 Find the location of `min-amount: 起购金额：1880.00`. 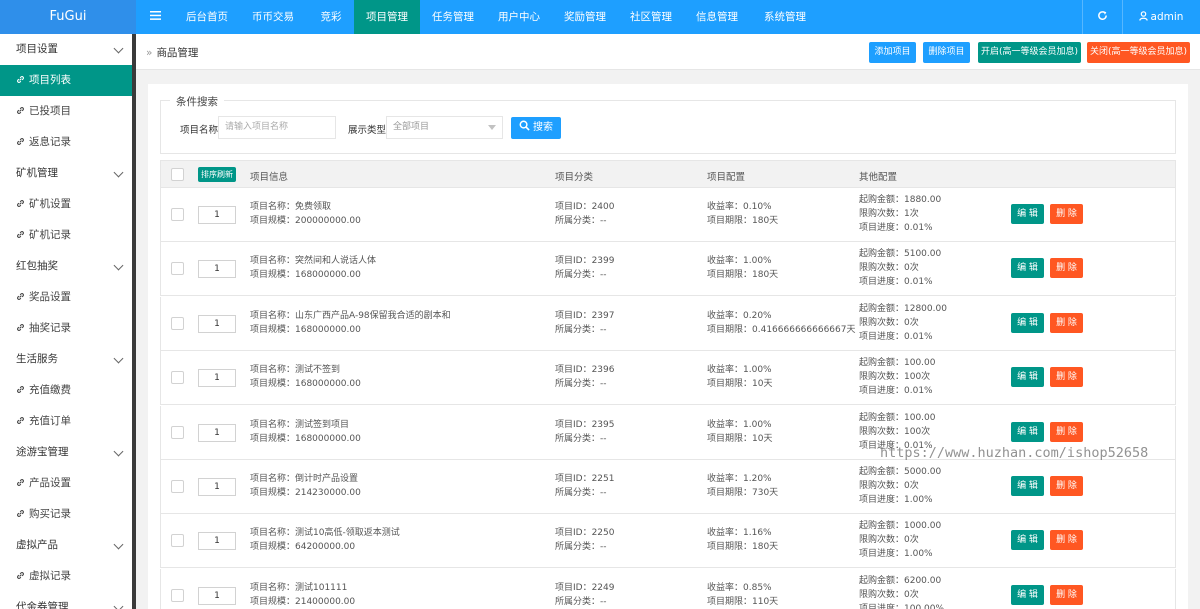

min-amount: 起购金额：1880.00 is located at coordinates (900, 200).